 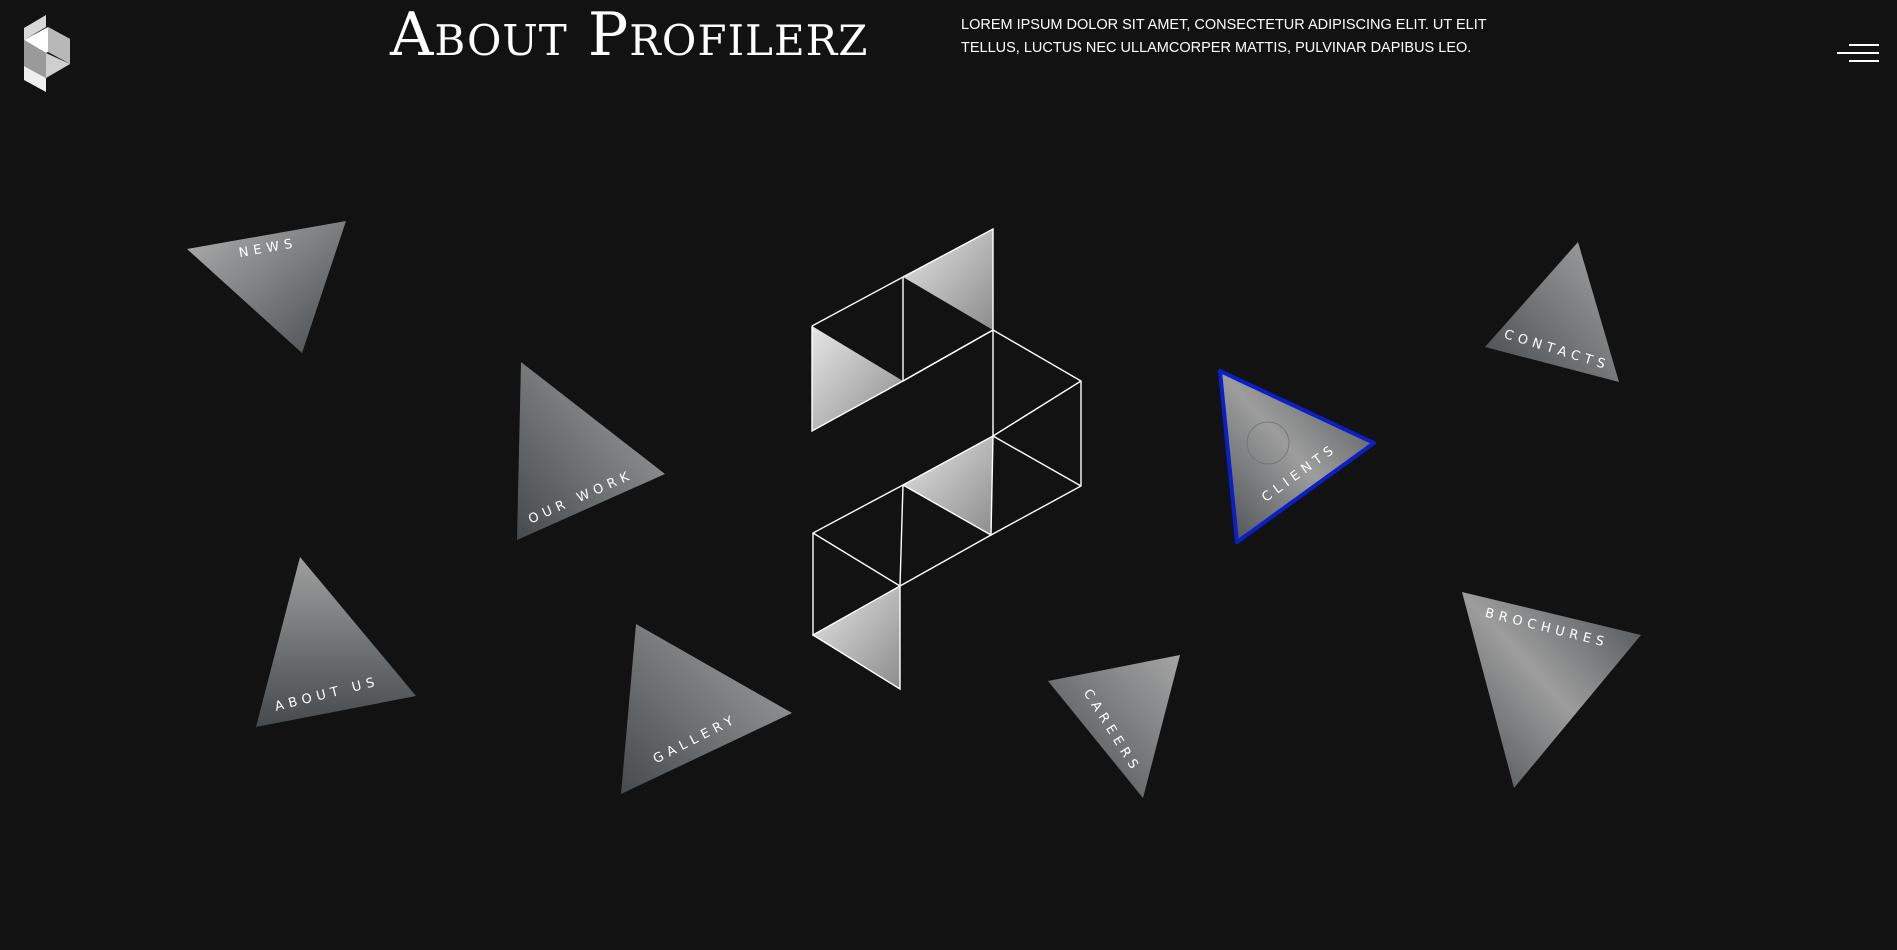 I want to click on nav-triangle-news: NEWS, so click(x=266, y=287).